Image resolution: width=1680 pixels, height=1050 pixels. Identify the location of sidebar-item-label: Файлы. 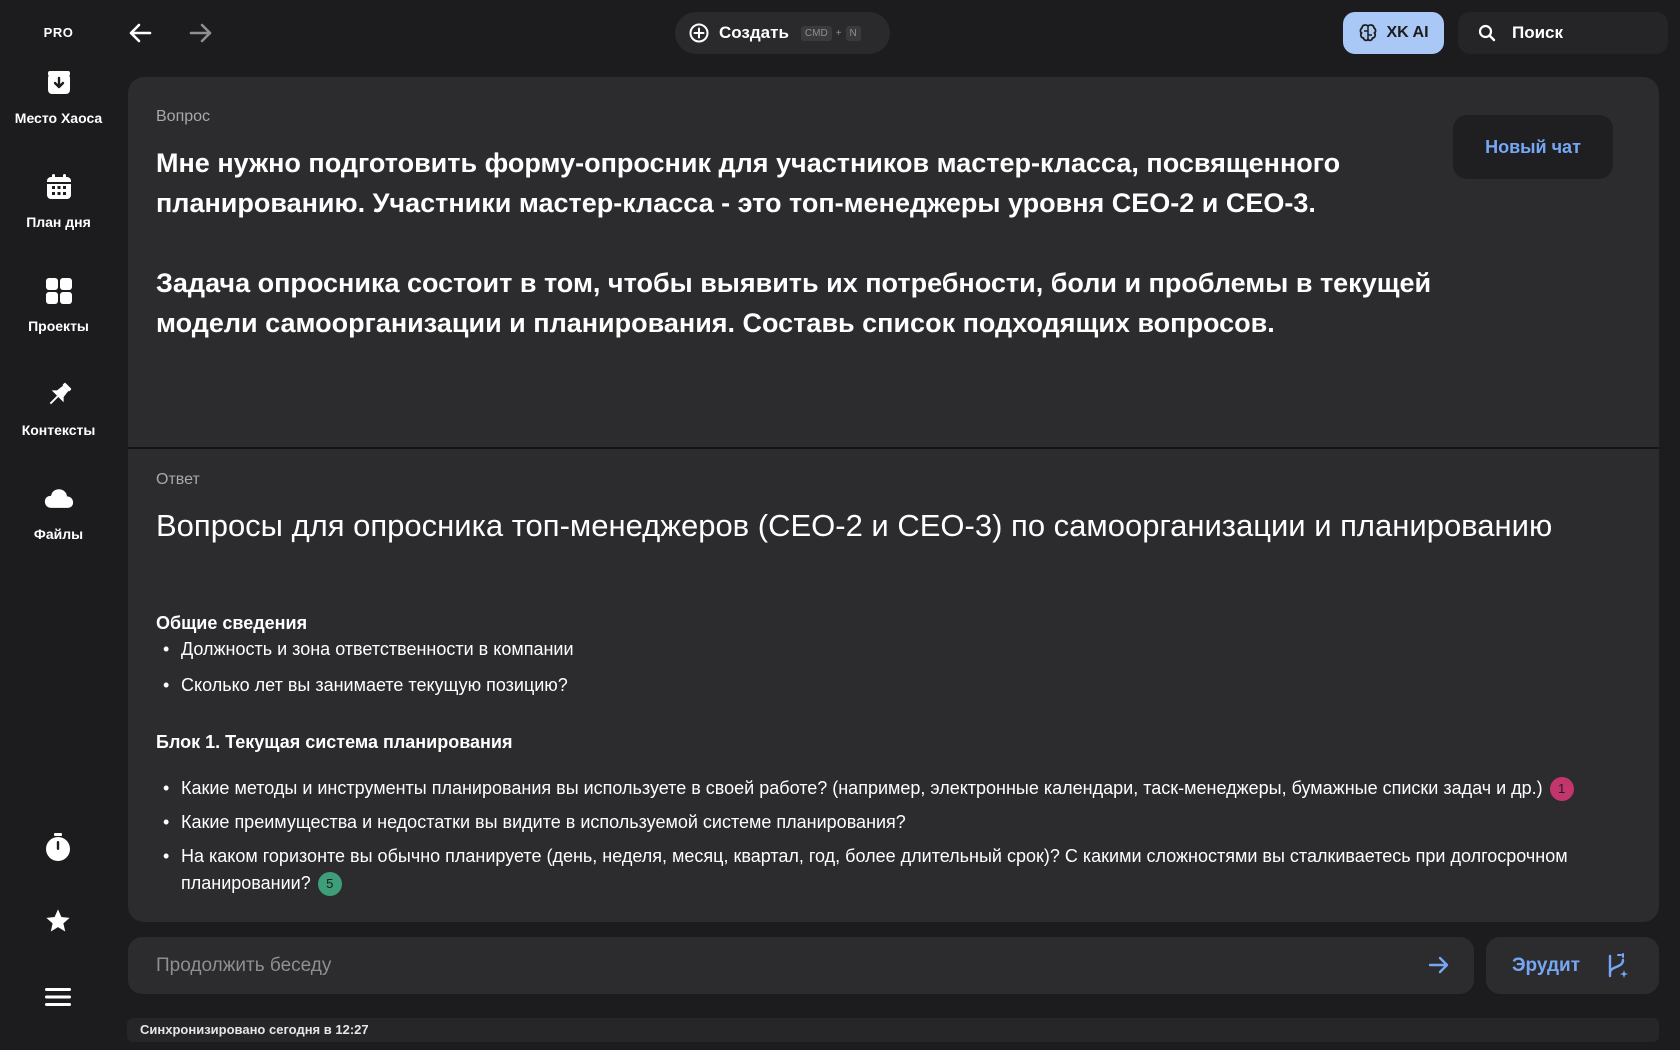
(58, 534).